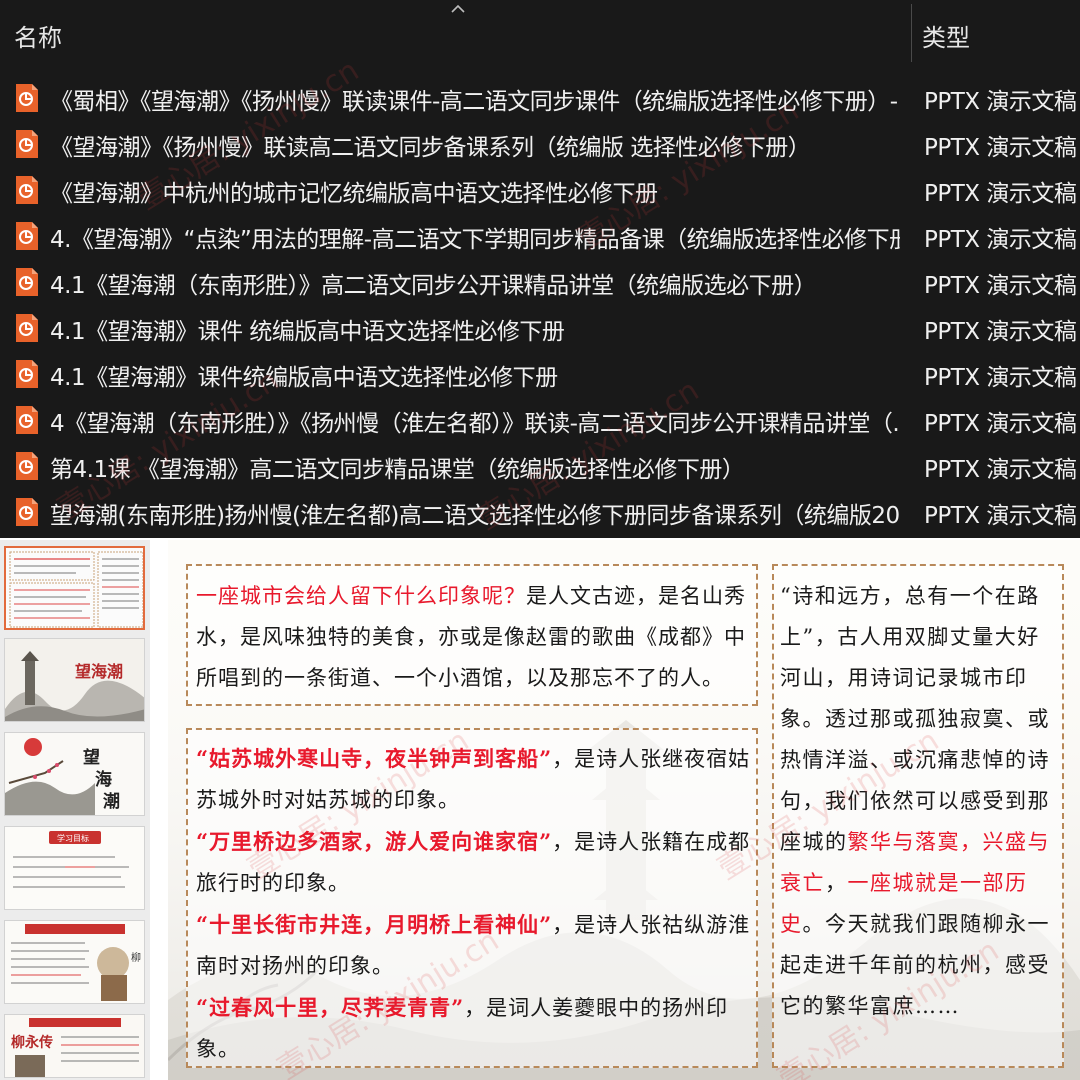 This screenshot has width=1080, height=1080. Describe the element at coordinates (458, 8) in the screenshot. I see `sort-ascending-icon` at that location.